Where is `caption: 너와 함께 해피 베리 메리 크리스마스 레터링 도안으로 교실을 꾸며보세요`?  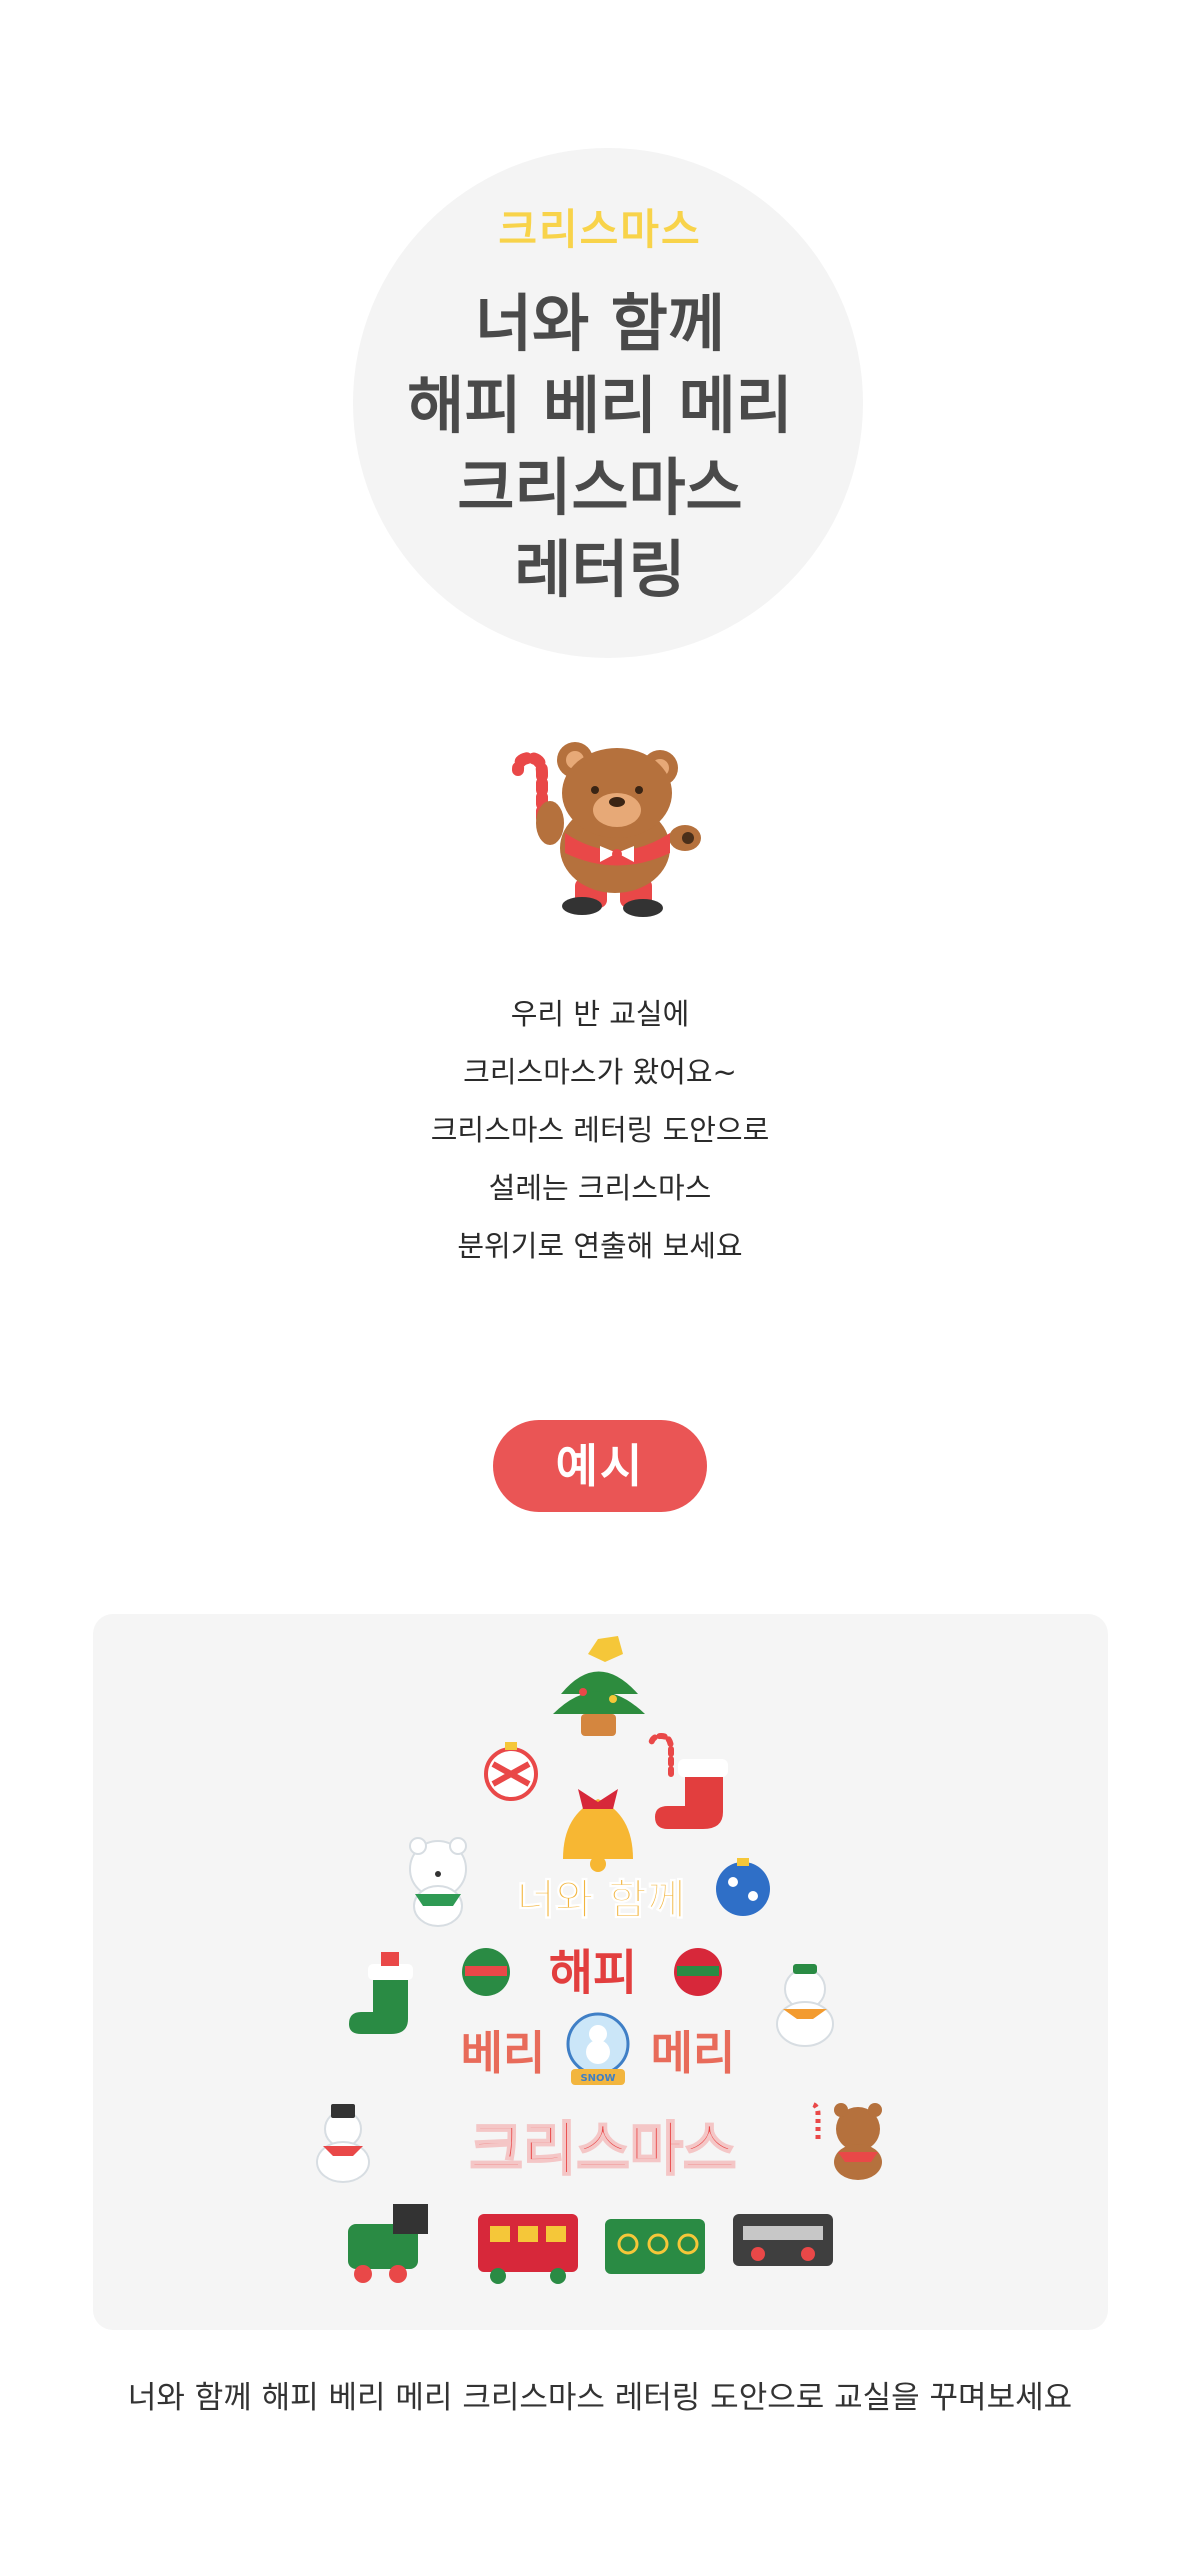 caption: 너와 함께 해피 베리 메리 크리스마스 레터링 도안으로 교실을 꾸며보세요 is located at coordinates (600, 2398).